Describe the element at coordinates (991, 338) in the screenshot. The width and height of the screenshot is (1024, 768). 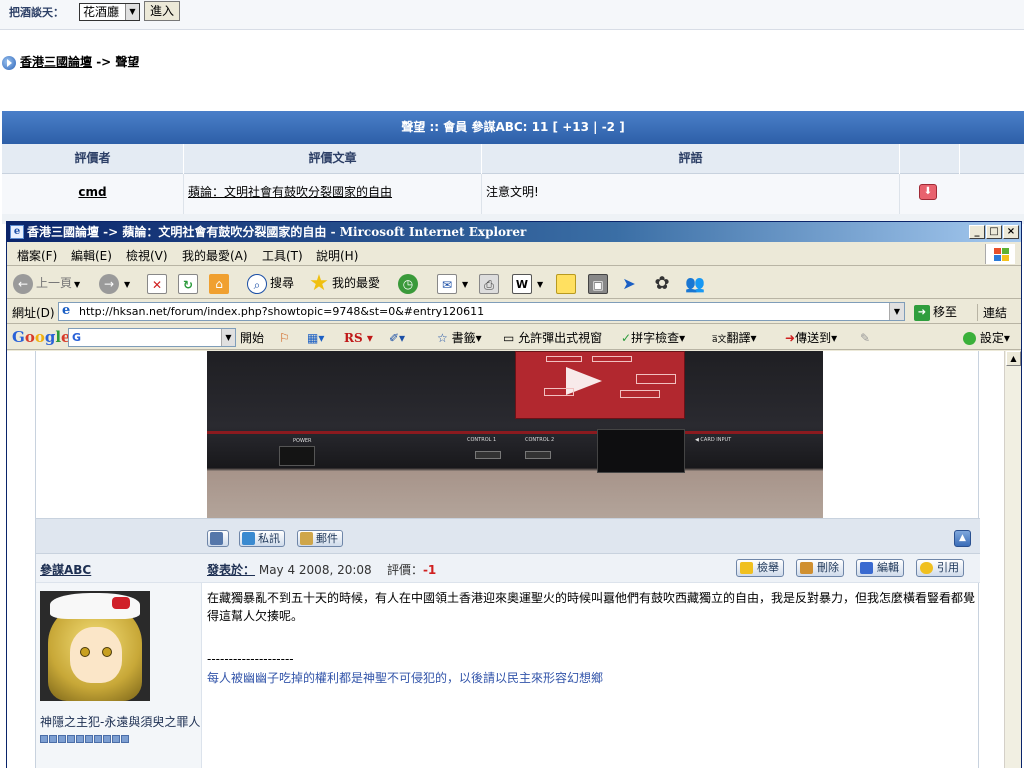
I see `settings-label: 設定` at that location.